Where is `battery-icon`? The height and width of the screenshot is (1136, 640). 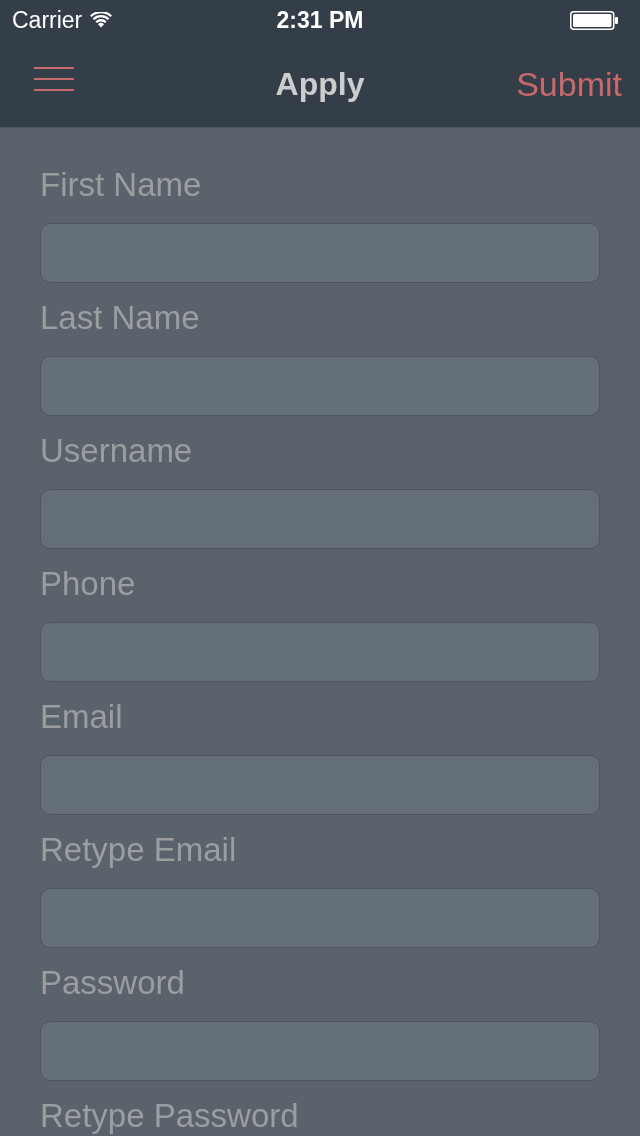 battery-icon is located at coordinates (594, 20).